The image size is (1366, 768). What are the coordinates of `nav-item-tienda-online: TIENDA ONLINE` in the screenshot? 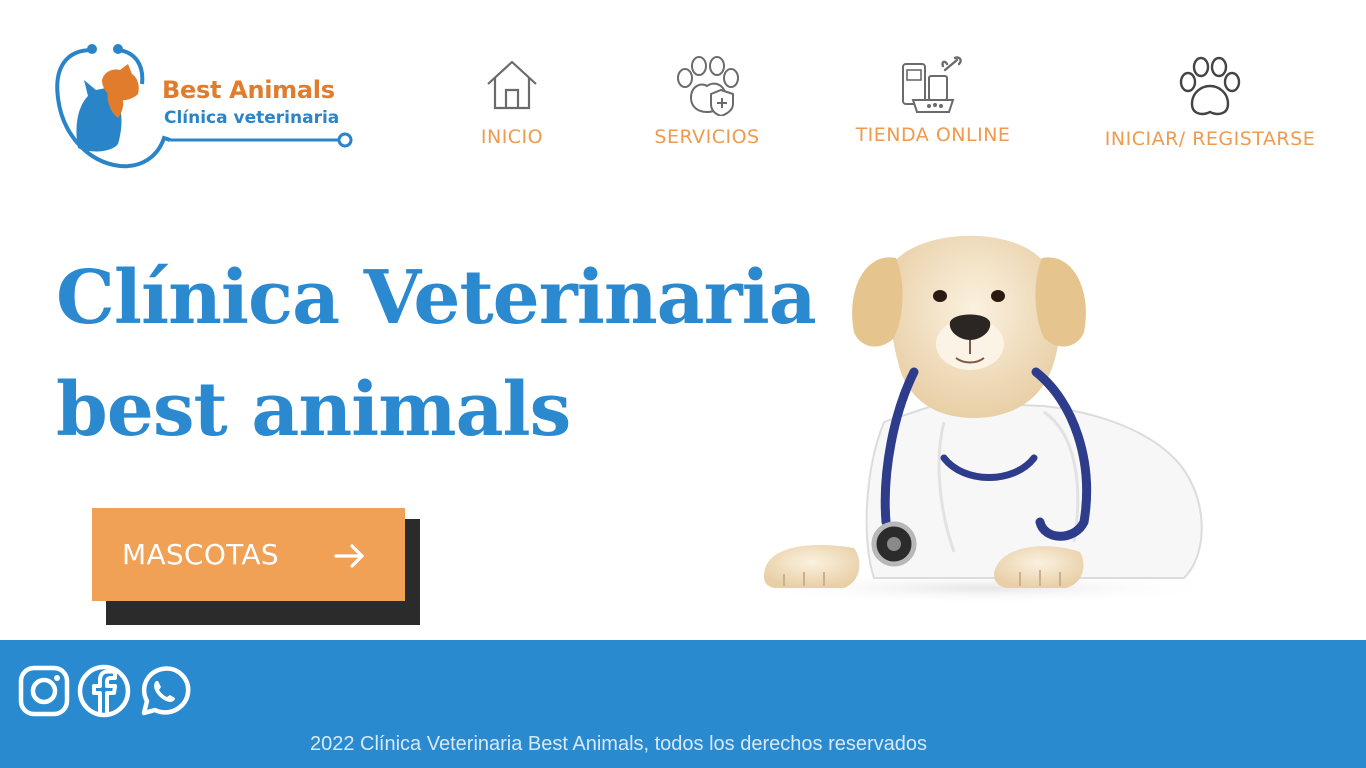 It's located at (933, 106).